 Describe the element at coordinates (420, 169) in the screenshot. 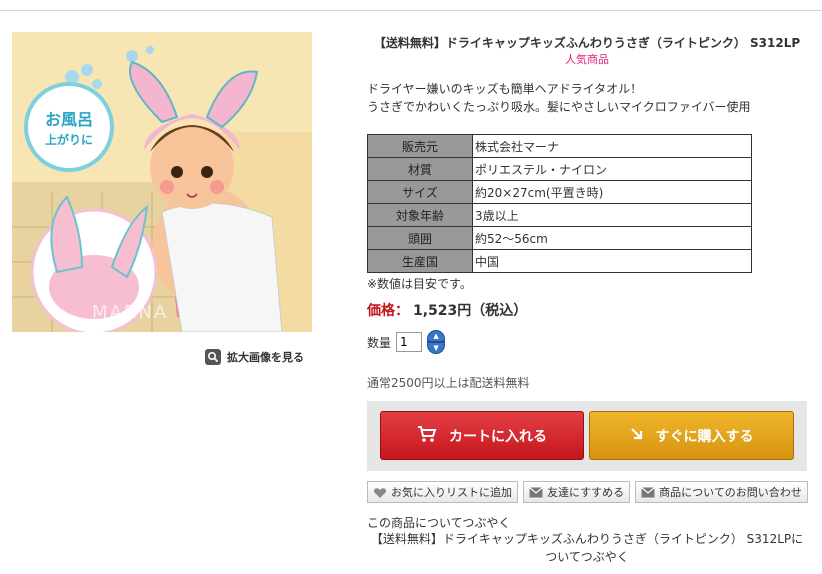

I see `spec-key: 材質` at that location.